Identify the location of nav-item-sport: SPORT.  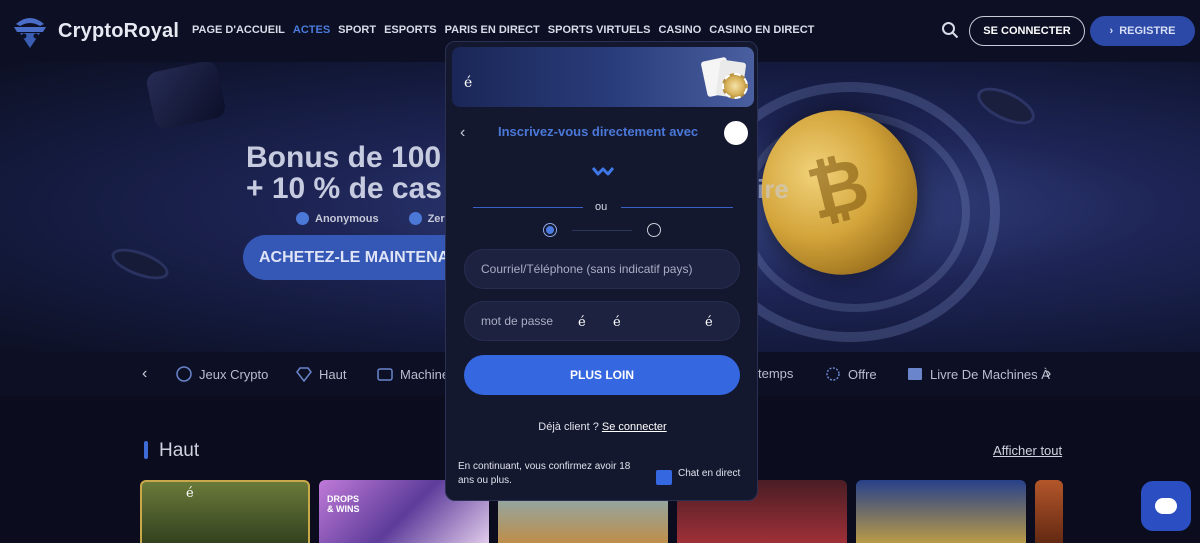
(357, 30).